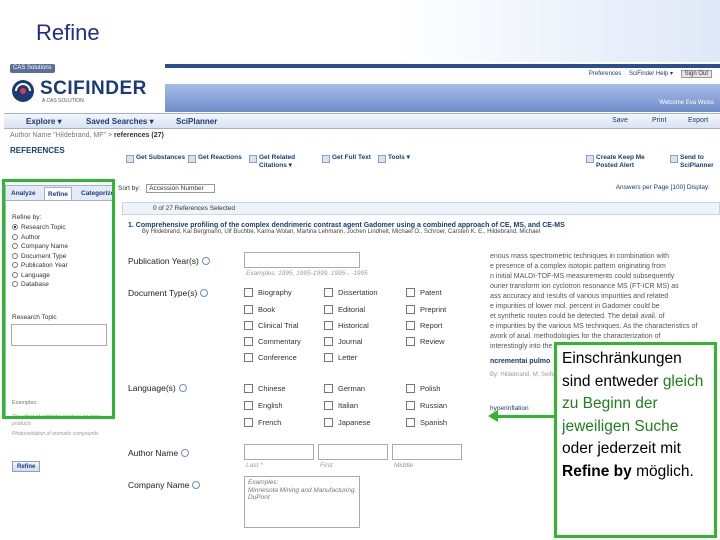 This screenshot has width=720, height=540. What do you see at coordinates (622, 162) in the screenshot?
I see `keep-me-posted-button: Create Keep Me Posted Alert` at bounding box center [622, 162].